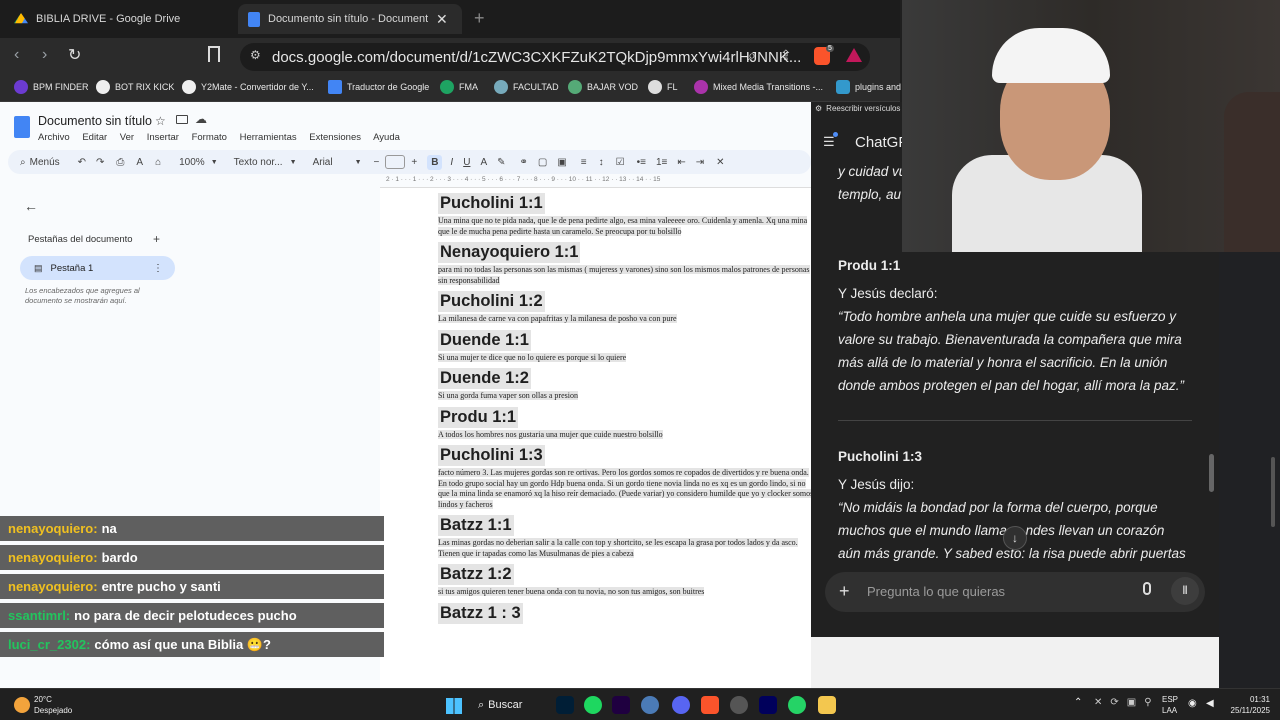 Image resolution: width=1280 pixels, height=720 pixels. What do you see at coordinates (484, 340) in the screenshot?
I see `doc-heading: Duende 1:1` at bounding box center [484, 340].